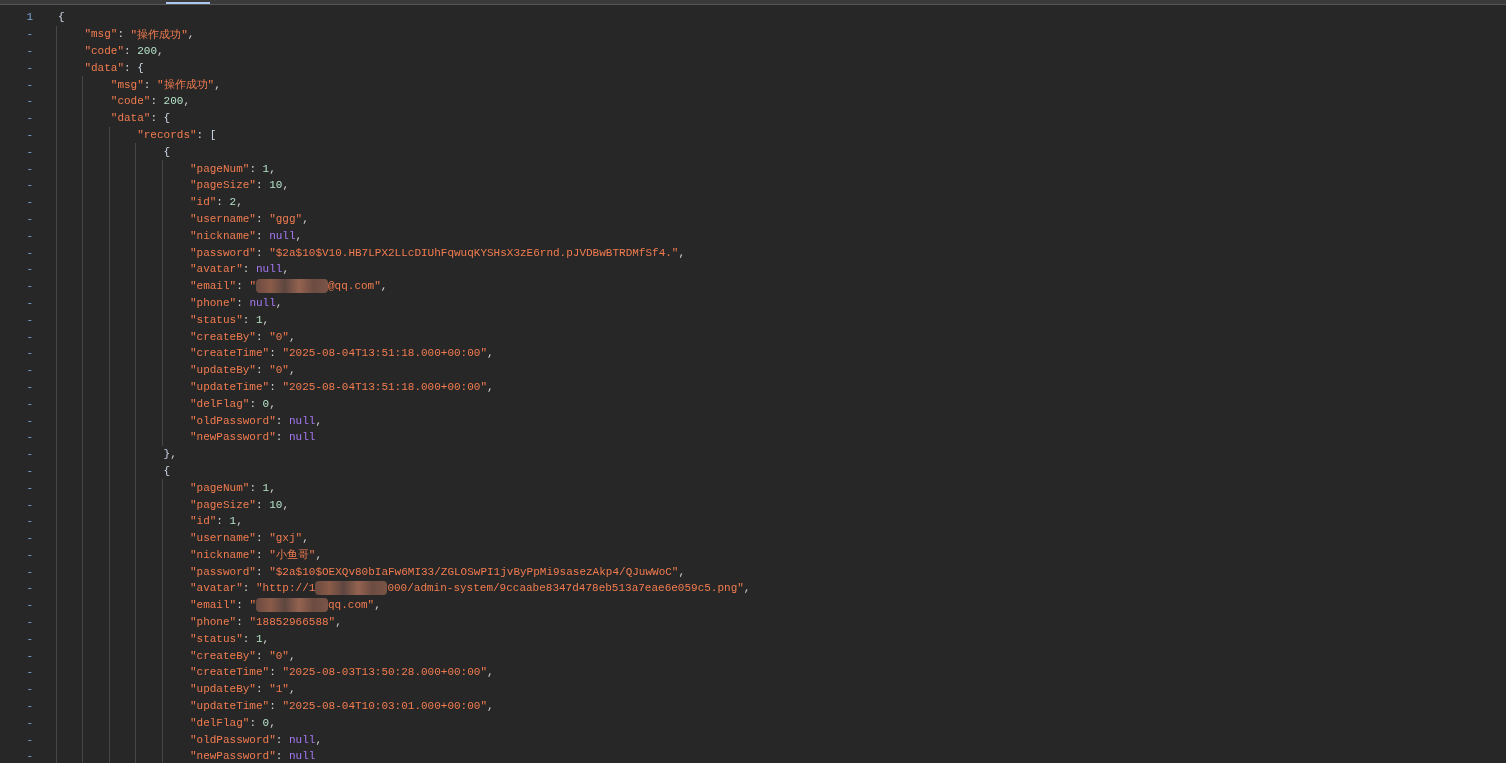 The width and height of the screenshot is (1506, 763). What do you see at coordinates (188, 2) in the screenshot?
I see `tab` at bounding box center [188, 2].